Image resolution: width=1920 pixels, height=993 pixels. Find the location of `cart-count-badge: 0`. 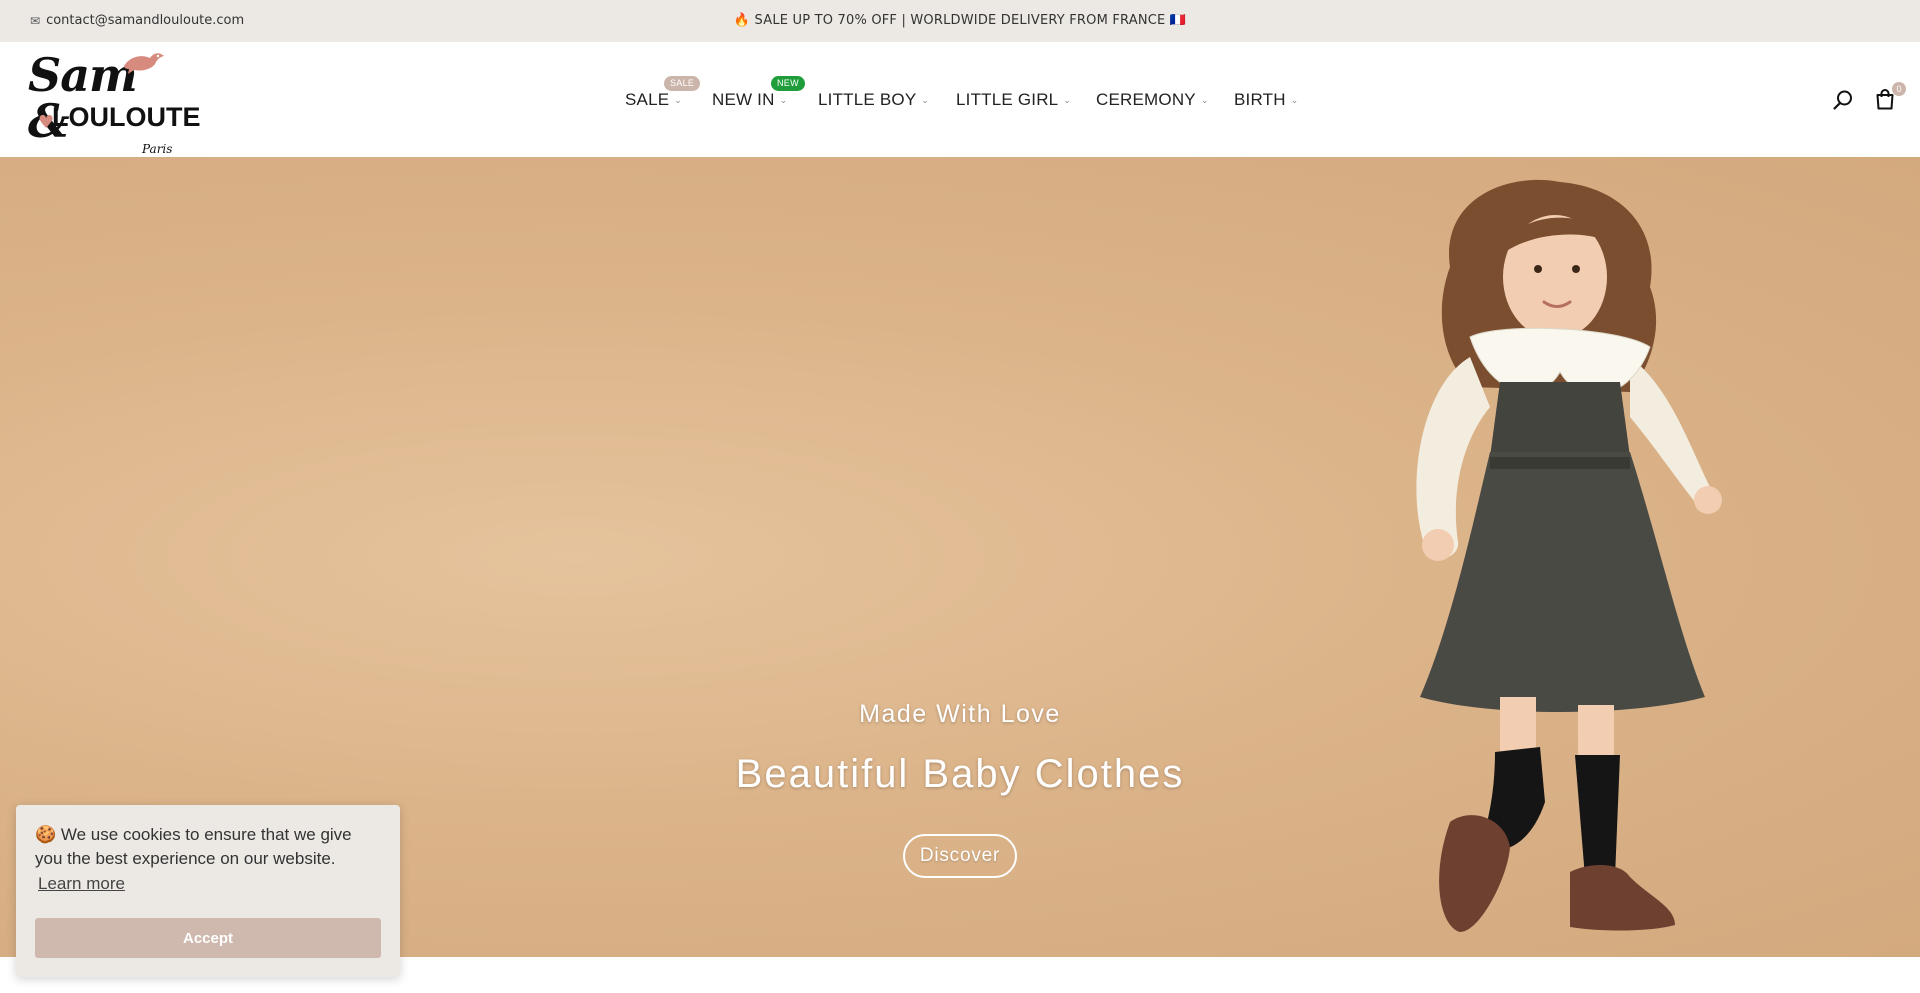

cart-count-badge: 0 is located at coordinates (1899, 89).